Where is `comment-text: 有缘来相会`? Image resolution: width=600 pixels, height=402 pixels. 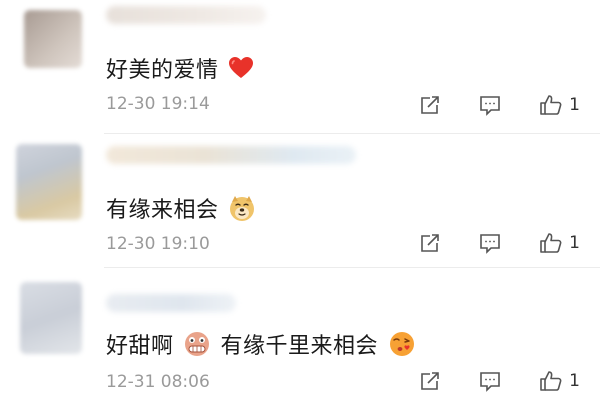 comment-text: 有缘来相会 is located at coordinates (182, 210).